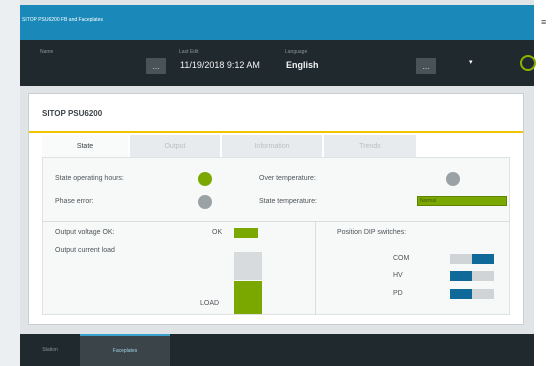  I want to click on tab-information: Information, so click(272, 146).